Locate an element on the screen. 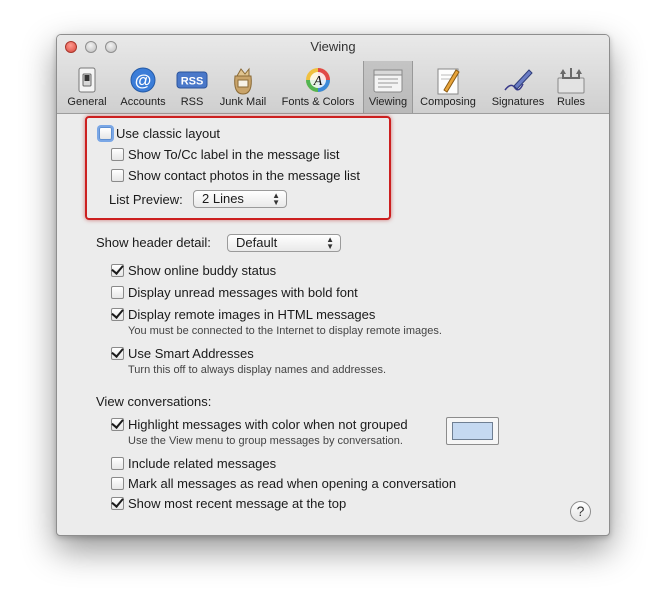 The width and height of the screenshot is (664, 614). rss-icon: RSS is located at coordinates (192, 81).